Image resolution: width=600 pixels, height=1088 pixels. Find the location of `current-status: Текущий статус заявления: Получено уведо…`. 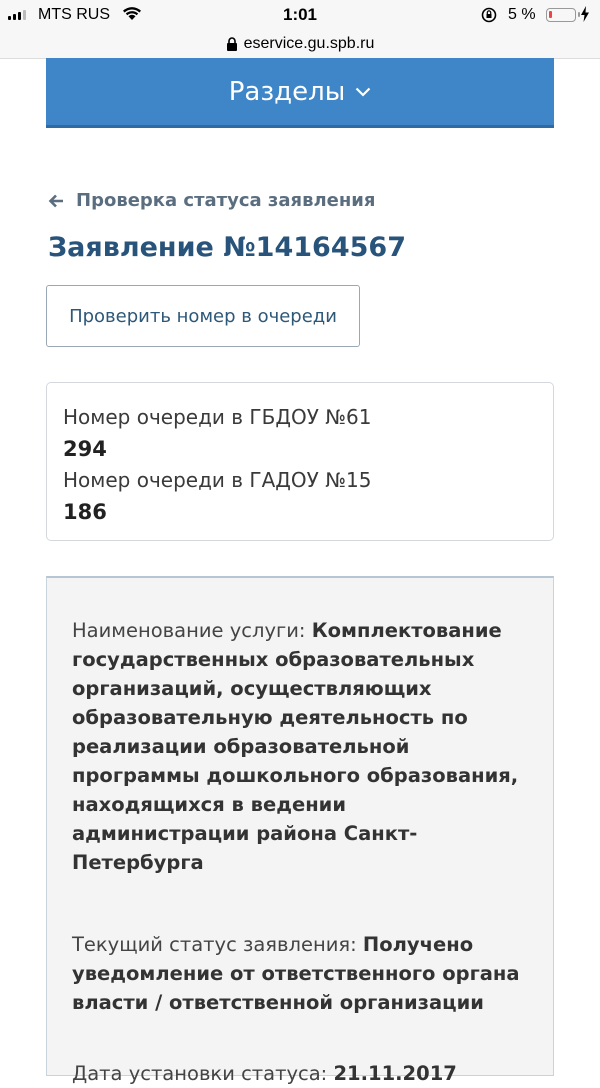

current-status: Текущий статус заявления: Получено уведо… is located at coordinates (300, 973).